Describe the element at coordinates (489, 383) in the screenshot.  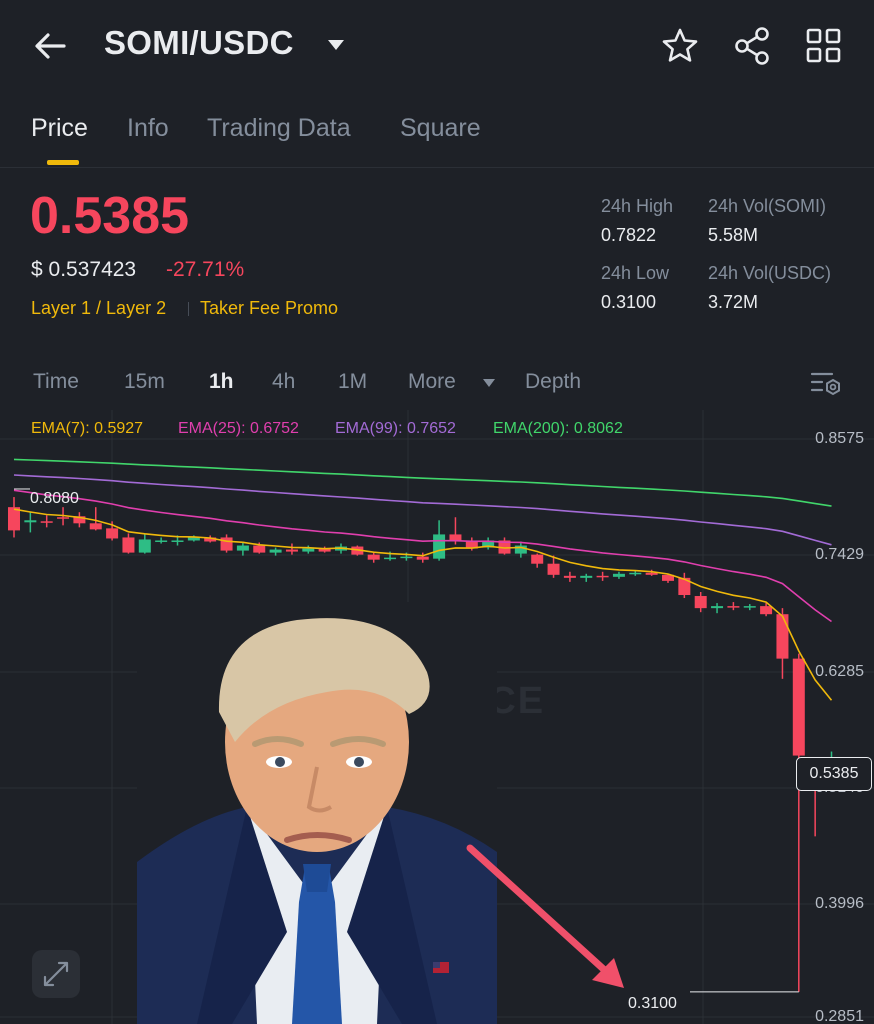
I see `more-caret-icon` at that location.